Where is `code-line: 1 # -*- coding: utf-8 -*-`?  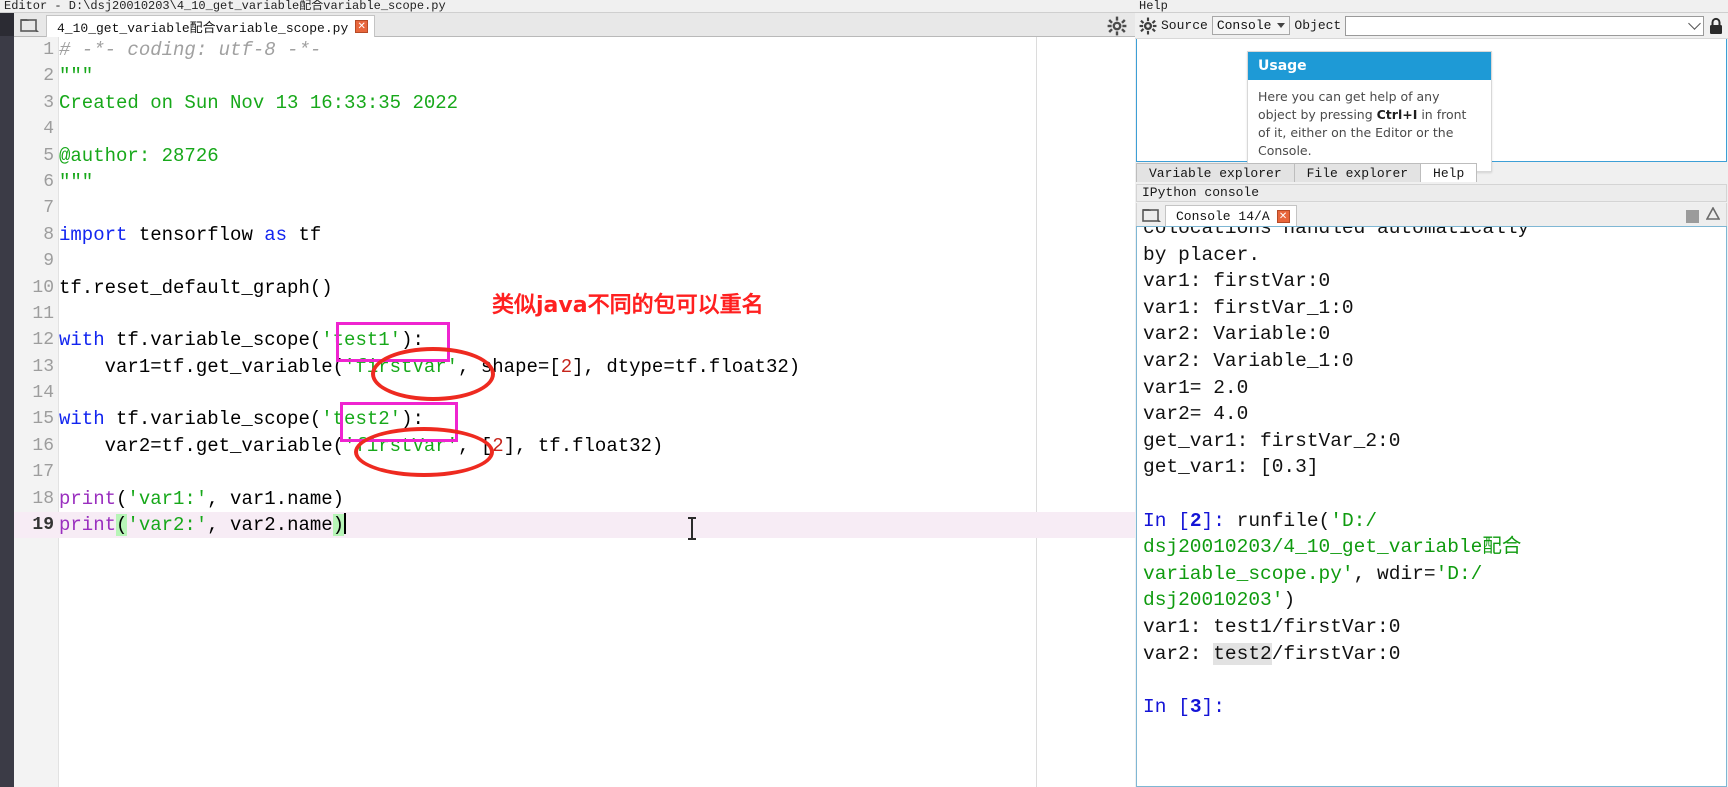
code-line: 1 # -*- coding: utf-8 -*- is located at coordinates (574, 50).